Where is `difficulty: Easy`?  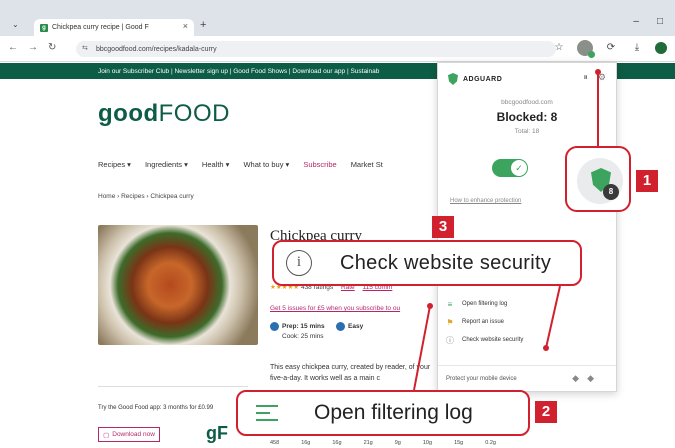 difficulty: Easy is located at coordinates (356, 327).